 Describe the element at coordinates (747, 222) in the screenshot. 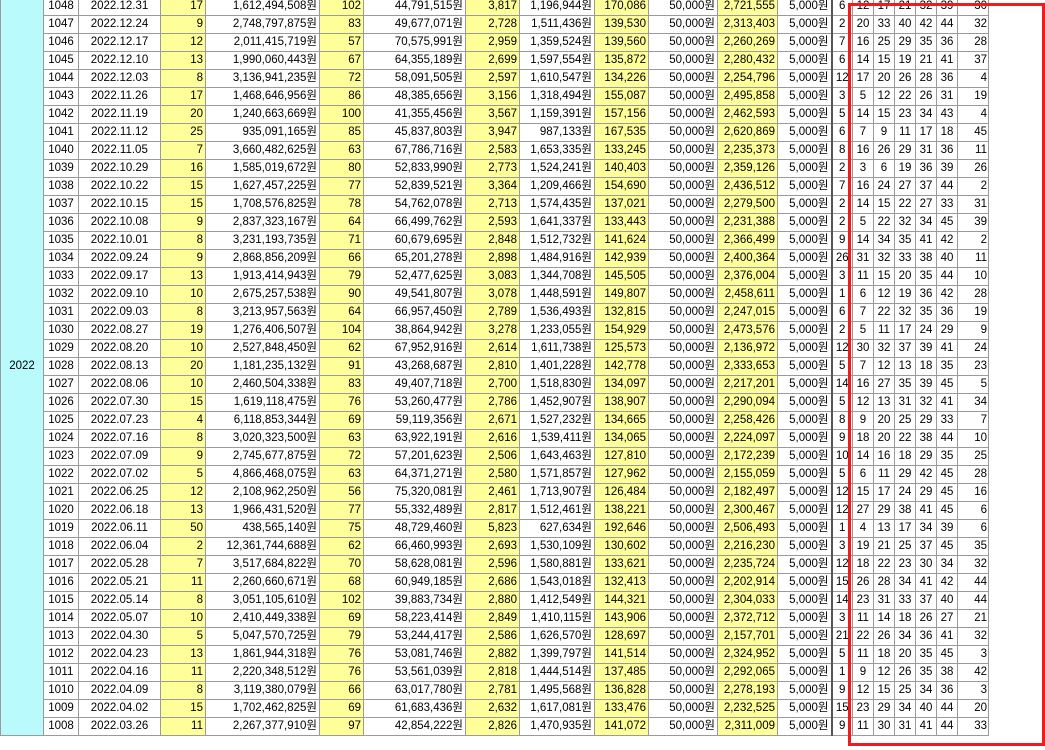

I see `cell-fifth-prize-winners: 2,231,388` at that location.